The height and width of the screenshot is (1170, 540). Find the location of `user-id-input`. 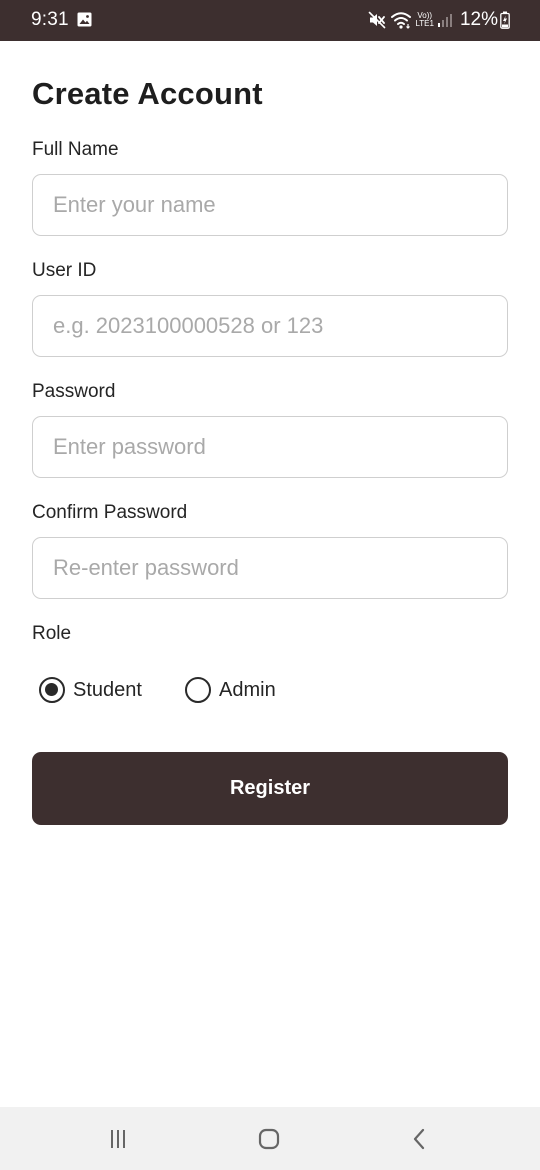

user-id-input is located at coordinates (270, 326).